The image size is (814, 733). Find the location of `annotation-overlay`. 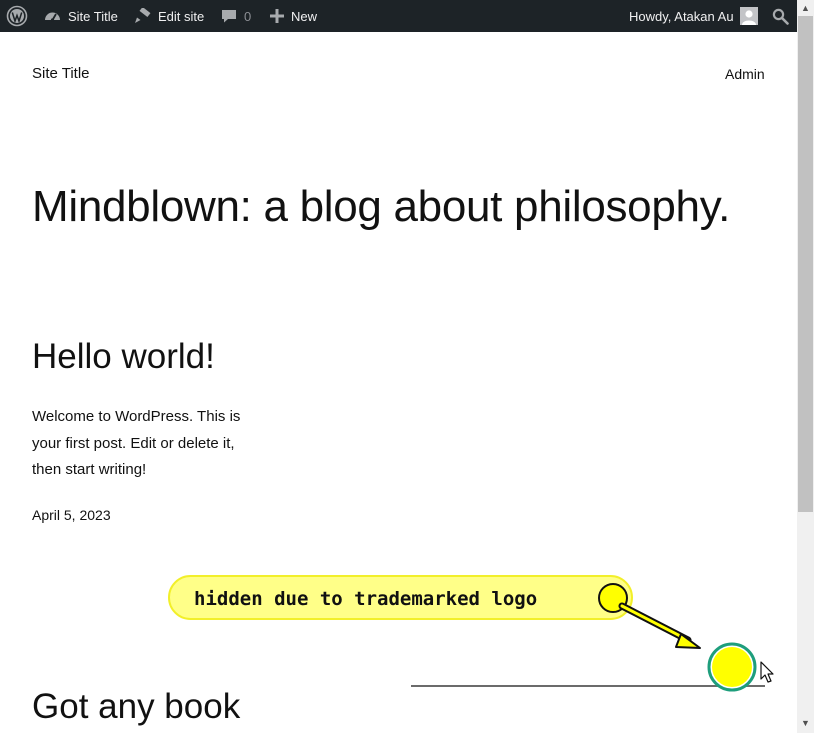

annotation-overlay is located at coordinates (686, 637).